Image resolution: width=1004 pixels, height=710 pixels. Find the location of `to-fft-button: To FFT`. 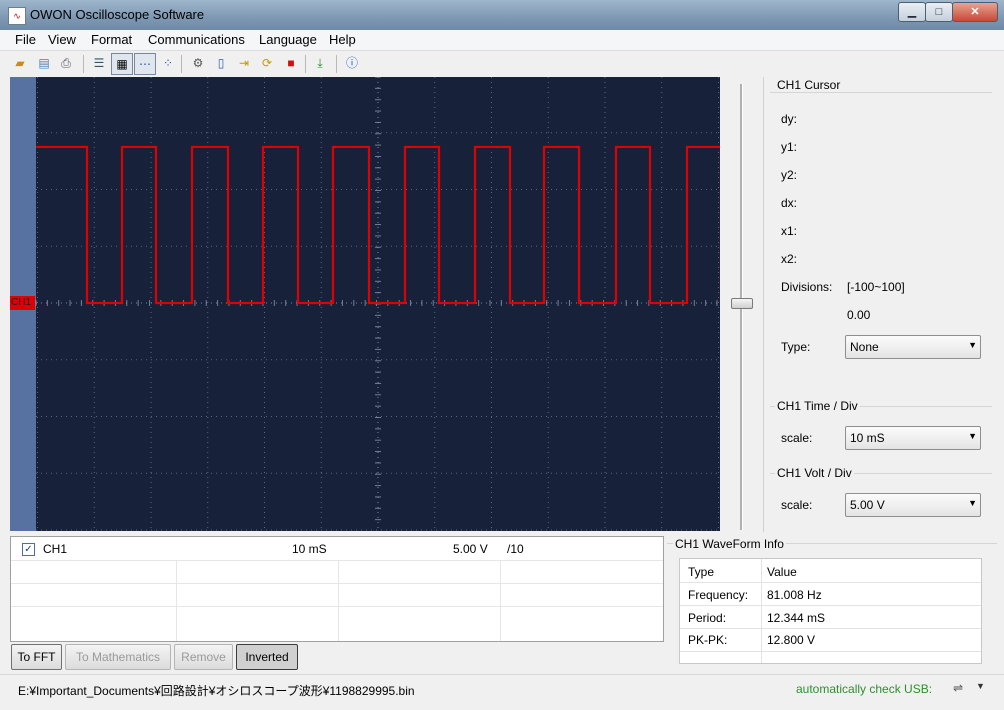

to-fft-button: To FFT is located at coordinates (36, 657).